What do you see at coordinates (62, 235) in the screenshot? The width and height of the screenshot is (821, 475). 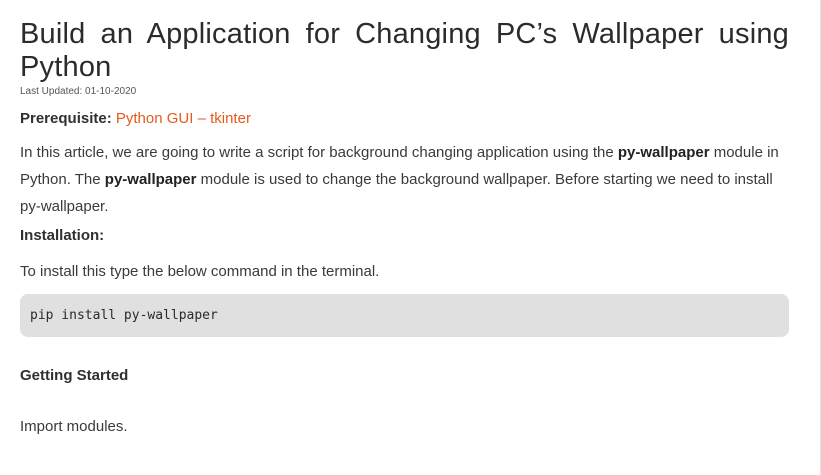 I see `installation-heading: Installation:` at bounding box center [62, 235].